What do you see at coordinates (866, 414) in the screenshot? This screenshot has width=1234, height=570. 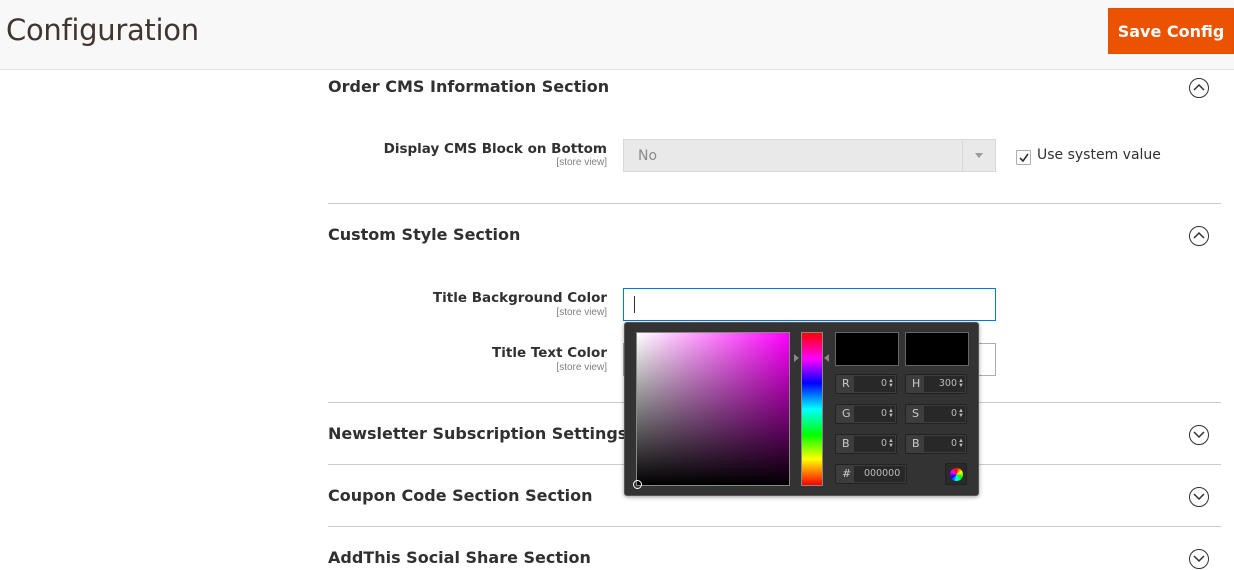 I see `green-field: G 0 ▲ ▼` at bounding box center [866, 414].